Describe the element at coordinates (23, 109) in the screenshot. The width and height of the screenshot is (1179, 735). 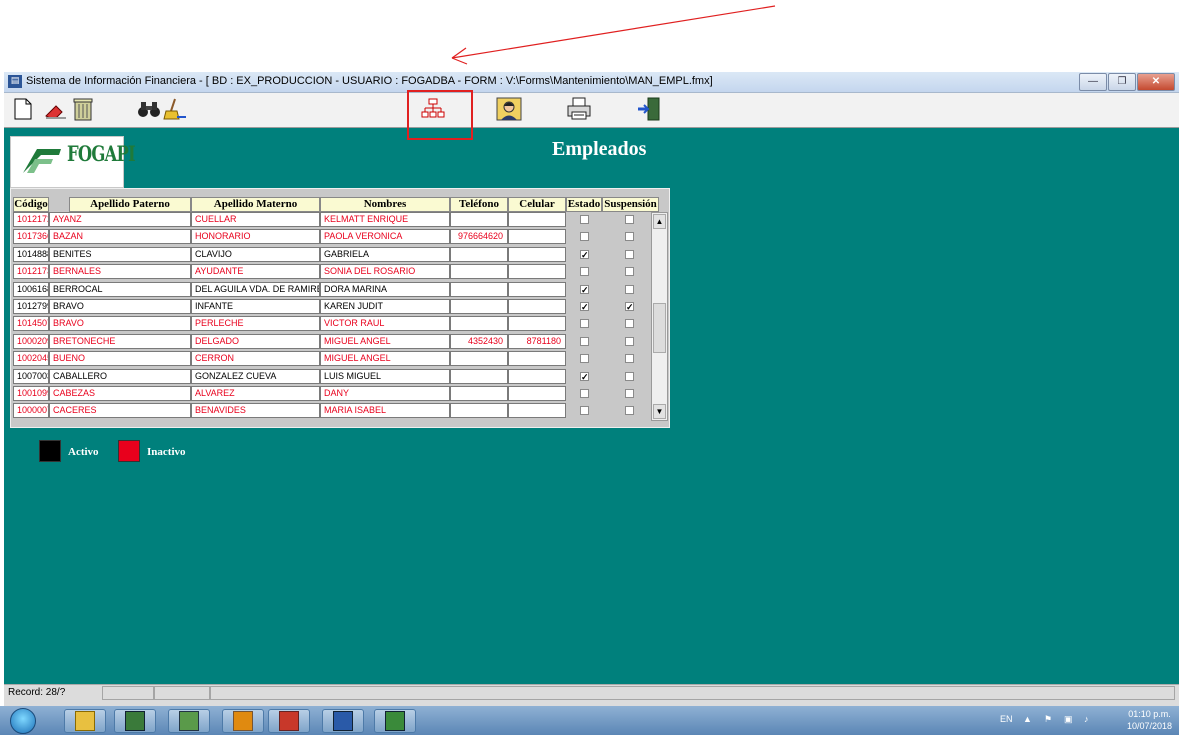
I see `new-document-icon` at that location.